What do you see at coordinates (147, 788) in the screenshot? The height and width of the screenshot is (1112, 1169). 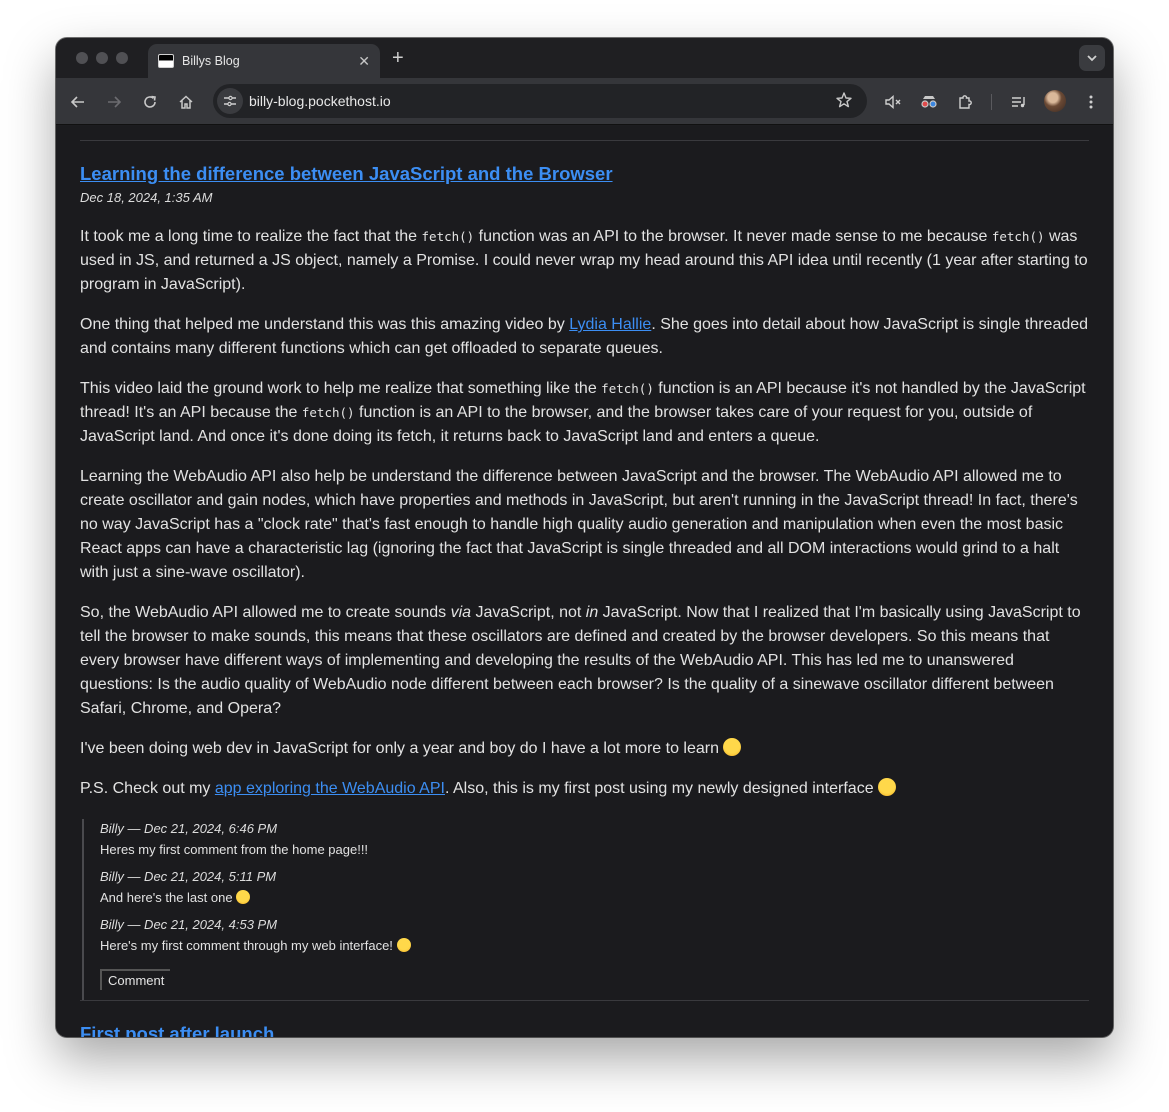 I see `text: P.S. Check out my` at bounding box center [147, 788].